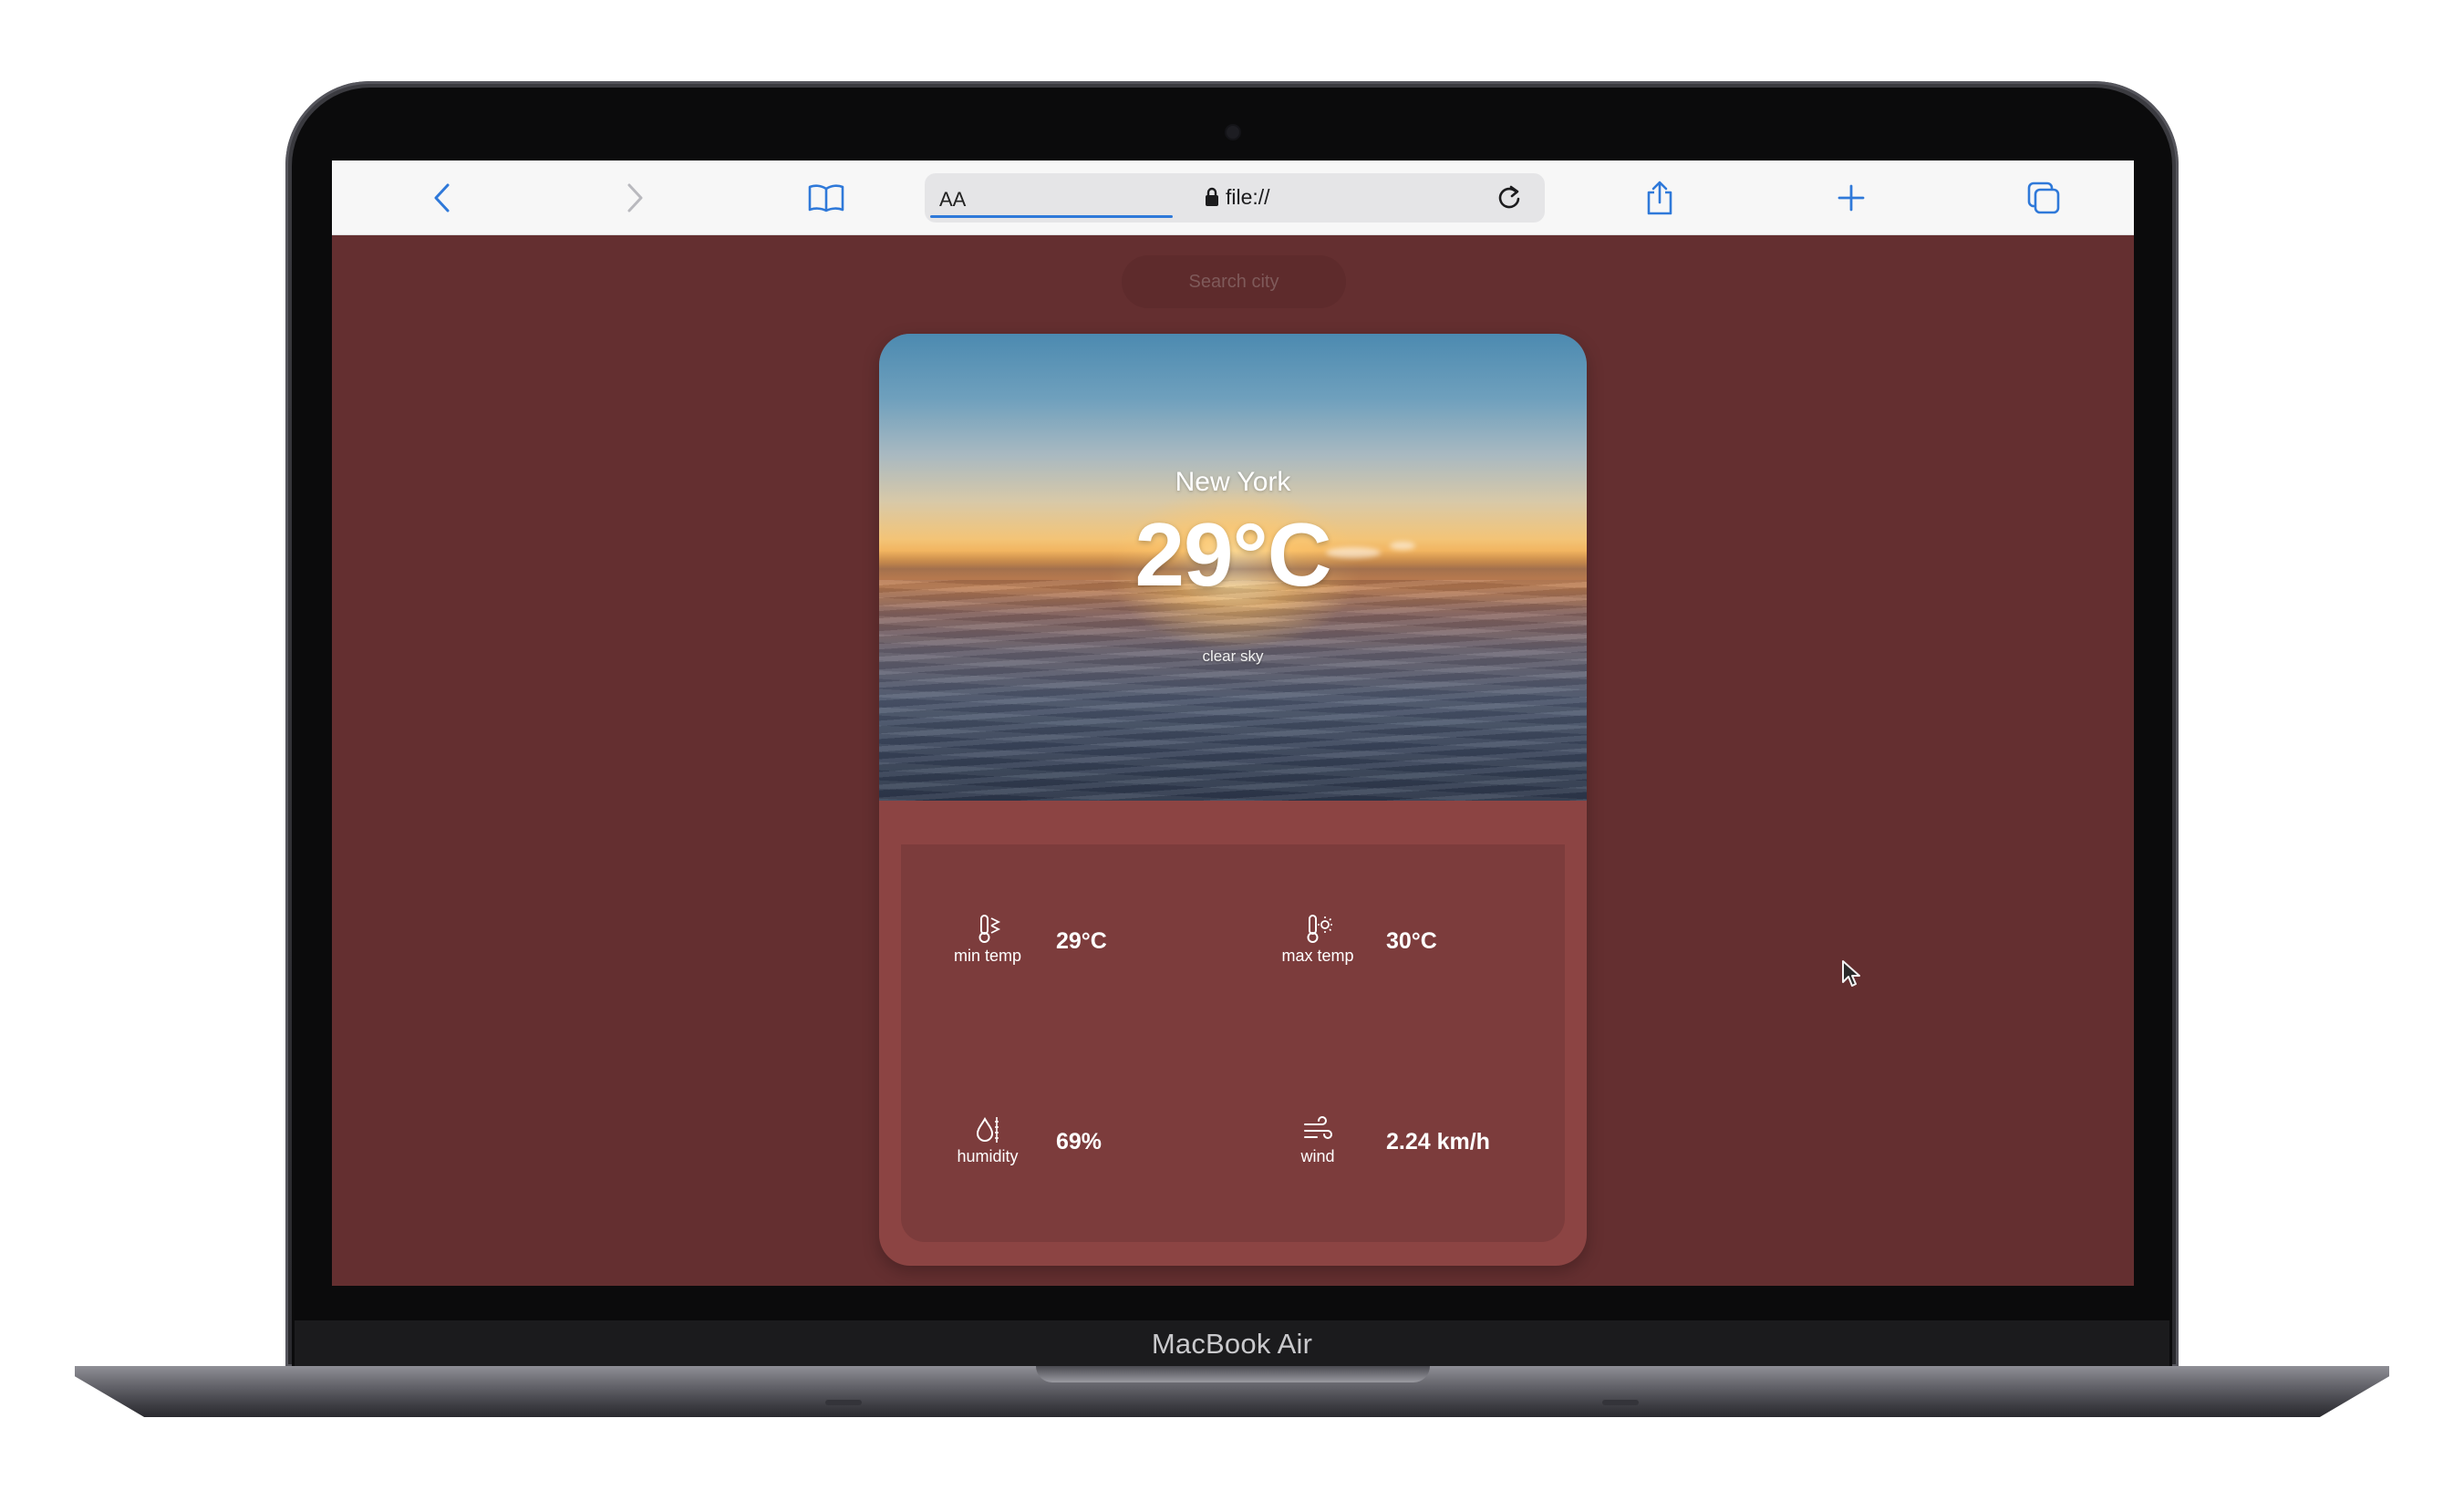 Image resolution: width=2464 pixels, height=1501 pixels. Describe the element at coordinates (1233, 656) in the screenshot. I see `weather-description: clear sky` at that location.